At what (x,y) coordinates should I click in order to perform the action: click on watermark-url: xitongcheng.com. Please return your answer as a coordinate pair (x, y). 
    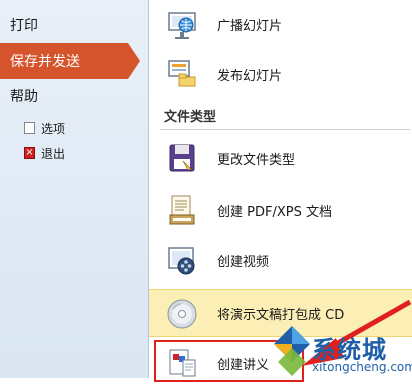
    Looking at the image, I should click on (362, 367).